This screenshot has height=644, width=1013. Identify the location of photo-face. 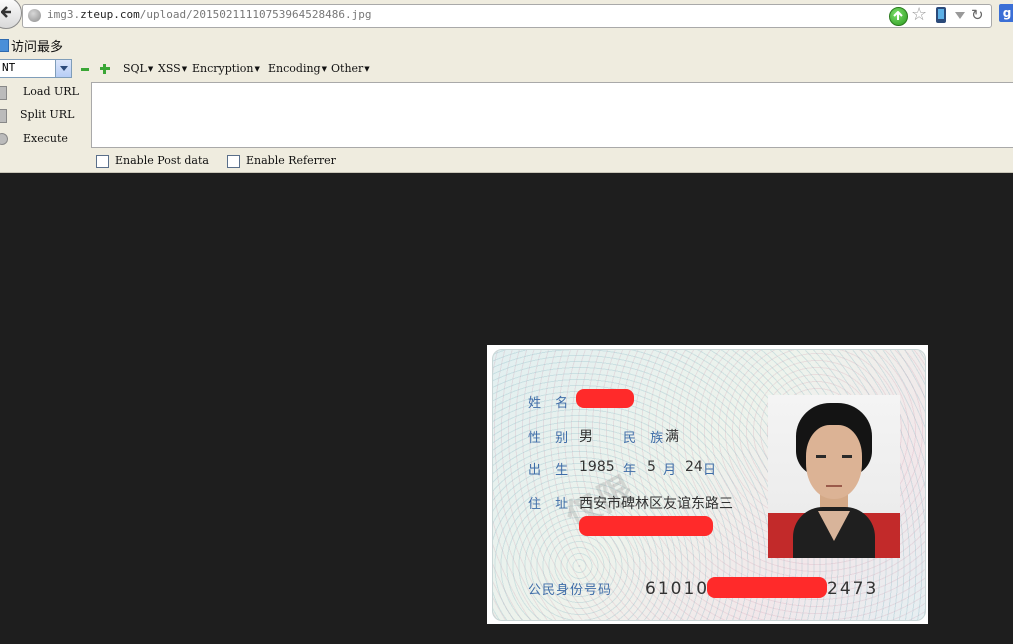
(834, 462).